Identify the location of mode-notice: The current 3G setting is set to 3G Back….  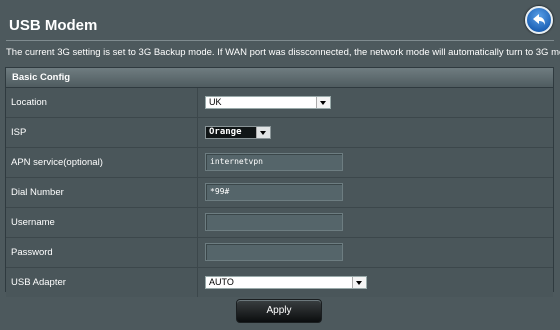
(283, 52).